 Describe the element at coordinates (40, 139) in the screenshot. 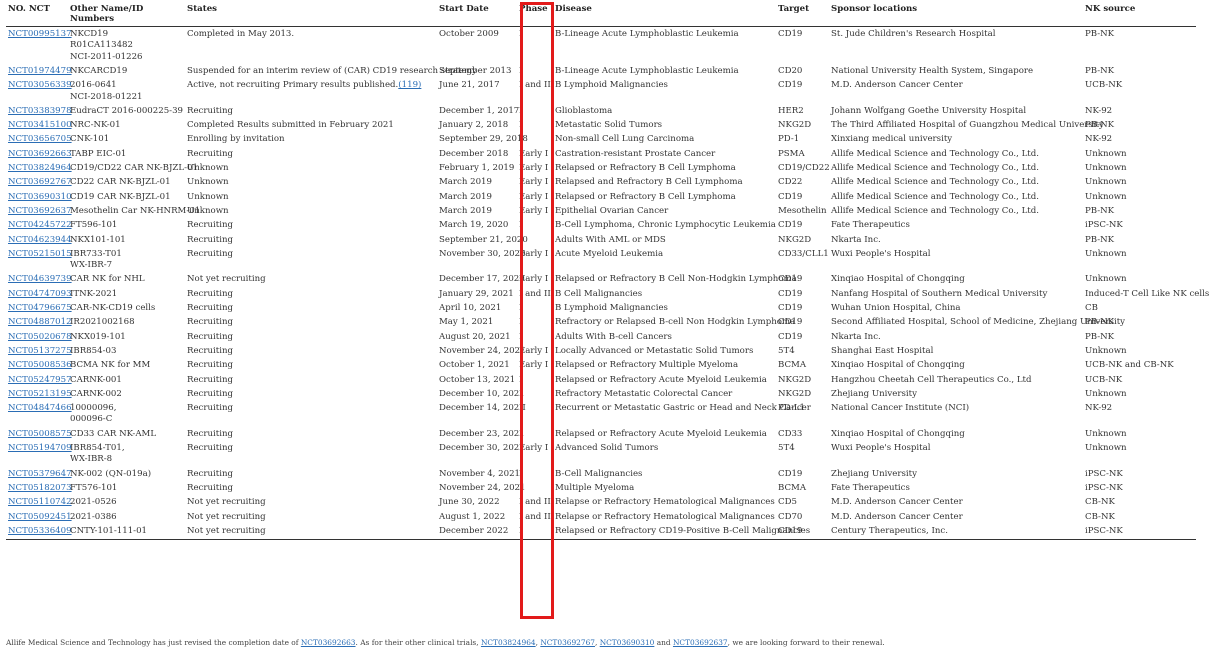

I see `nct-link: NCT03656705` at that location.